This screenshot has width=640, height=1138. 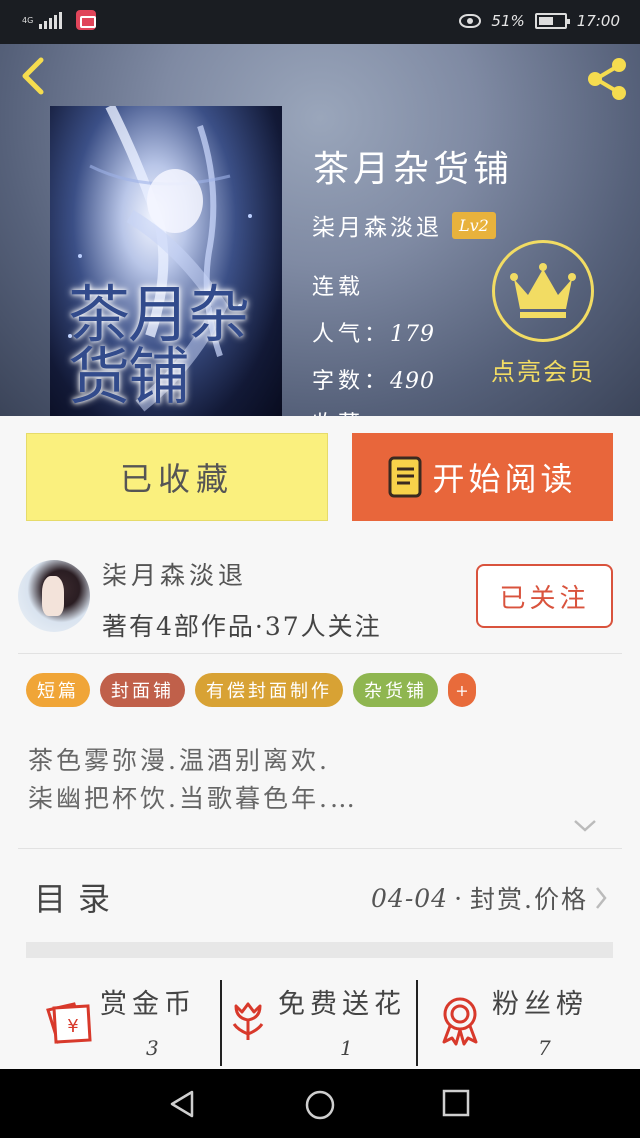 I want to click on start-reading-button: 开始阅读, so click(x=482, y=477).